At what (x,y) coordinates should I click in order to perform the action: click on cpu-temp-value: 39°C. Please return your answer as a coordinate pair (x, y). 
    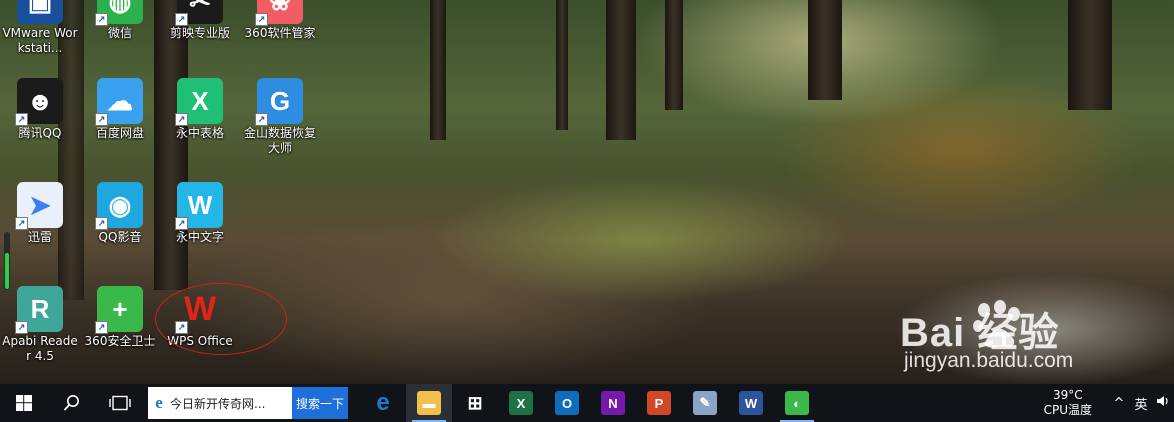
    Looking at the image, I should click on (1067, 395).